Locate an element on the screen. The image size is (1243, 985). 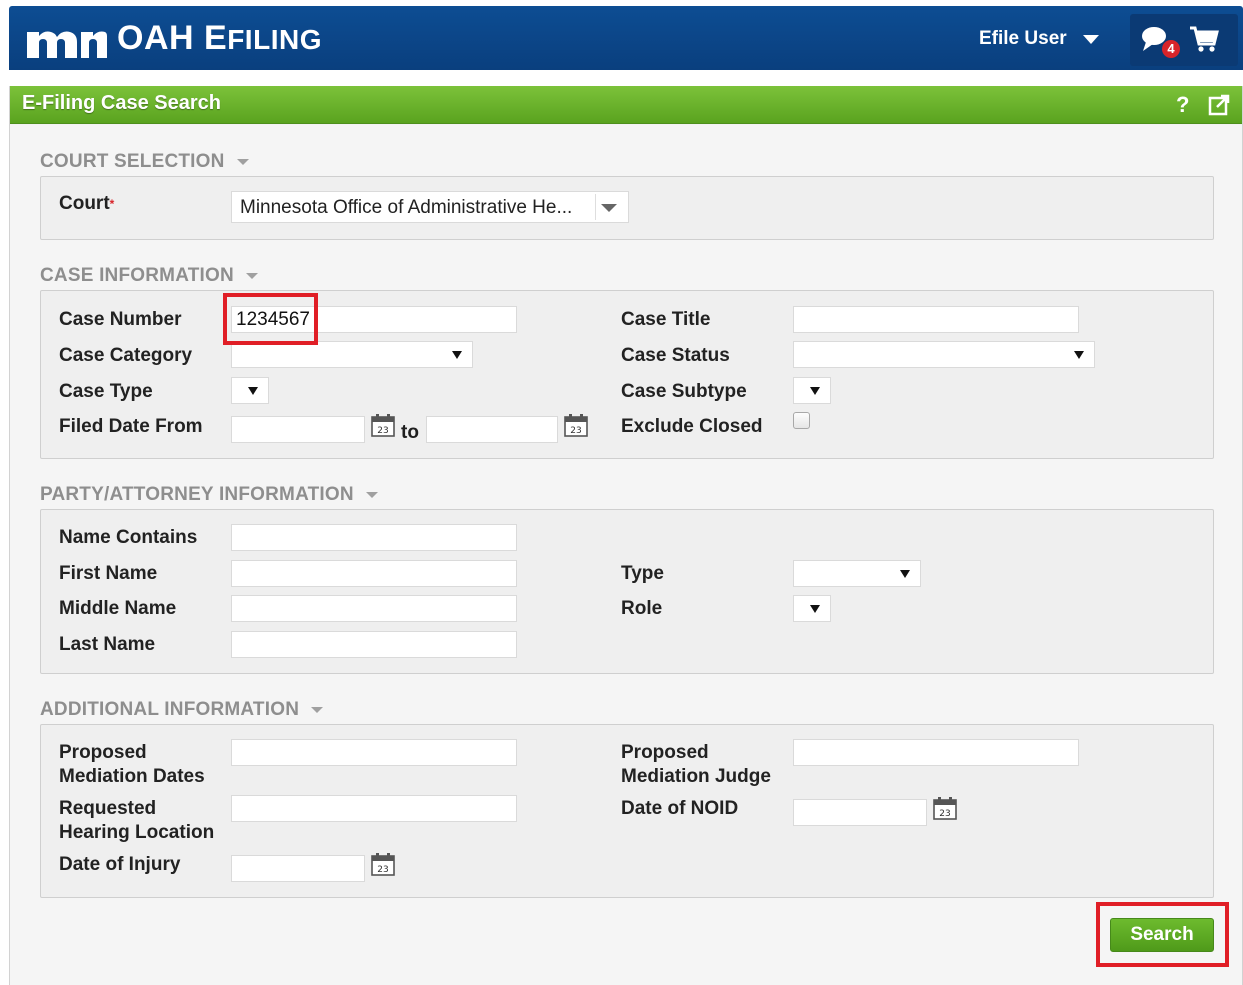
first-name-input is located at coordinates (374, 573).